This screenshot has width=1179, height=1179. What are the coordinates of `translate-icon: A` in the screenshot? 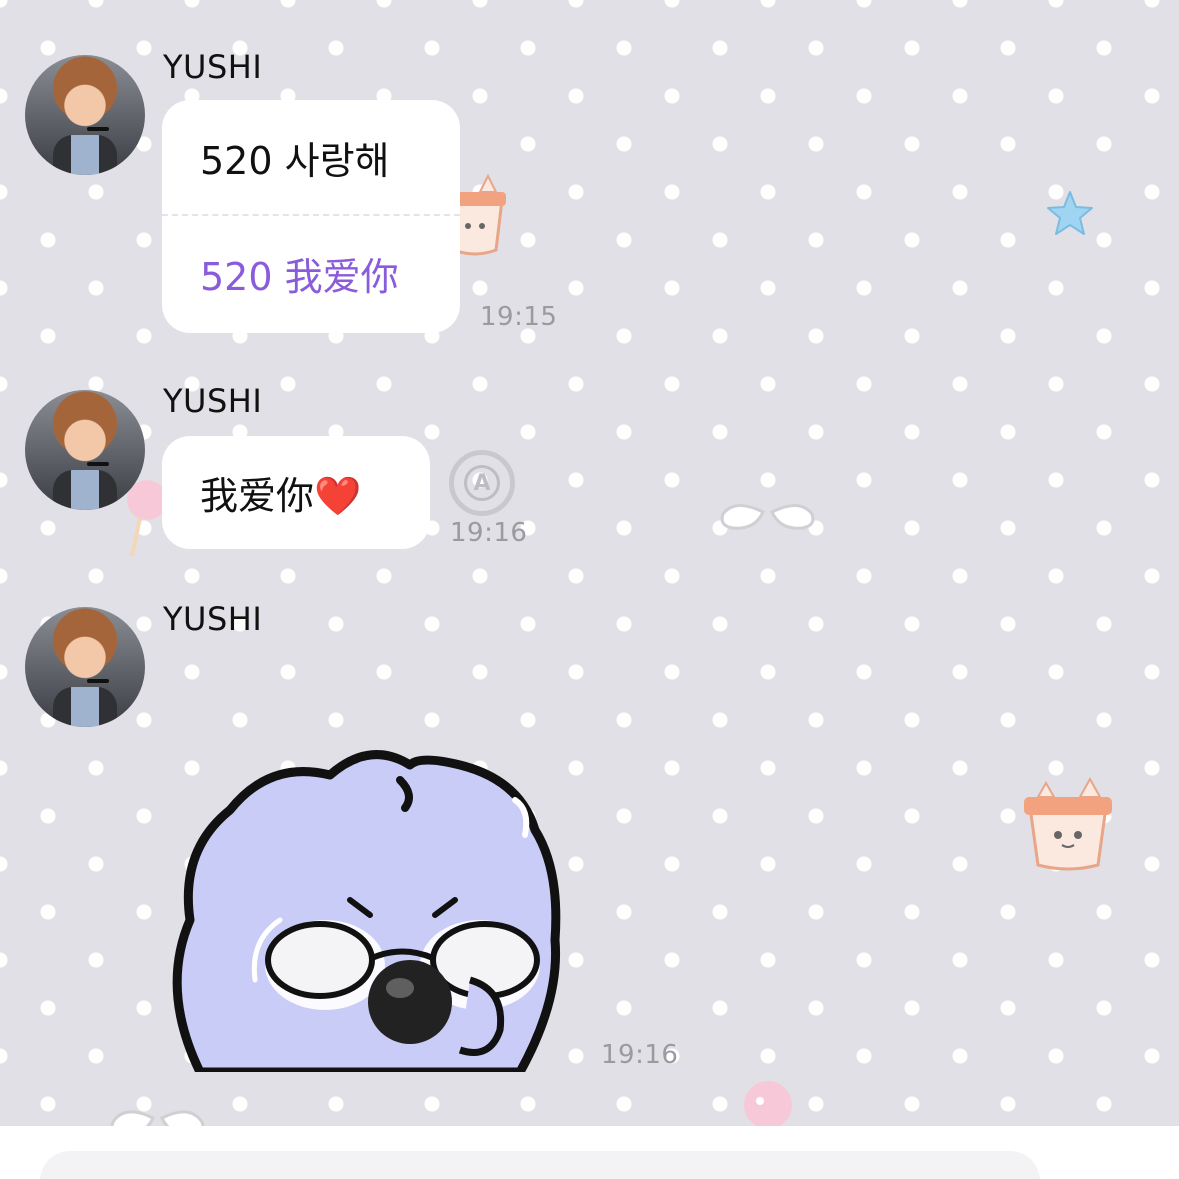 It's located at (482, 483).